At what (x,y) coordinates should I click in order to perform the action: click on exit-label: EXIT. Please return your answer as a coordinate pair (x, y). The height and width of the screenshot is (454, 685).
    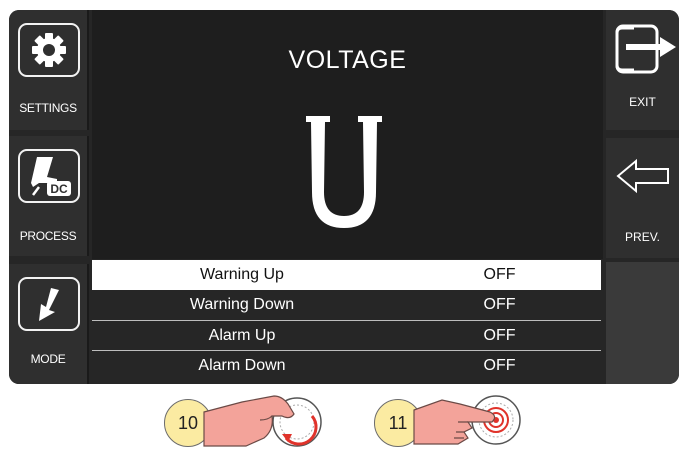
    Looking at the image, I should click on (642, 102).